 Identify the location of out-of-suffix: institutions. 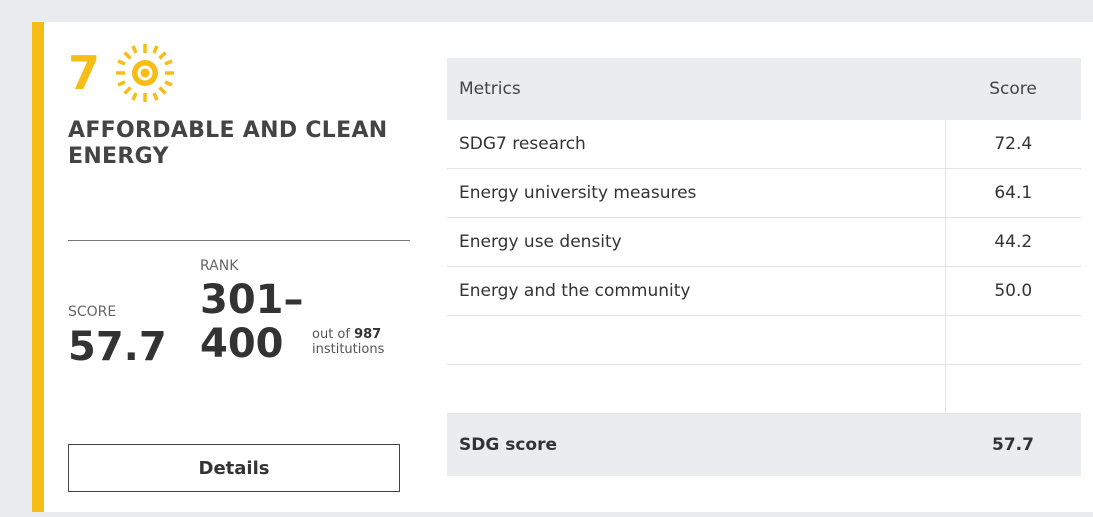
(348, 349).